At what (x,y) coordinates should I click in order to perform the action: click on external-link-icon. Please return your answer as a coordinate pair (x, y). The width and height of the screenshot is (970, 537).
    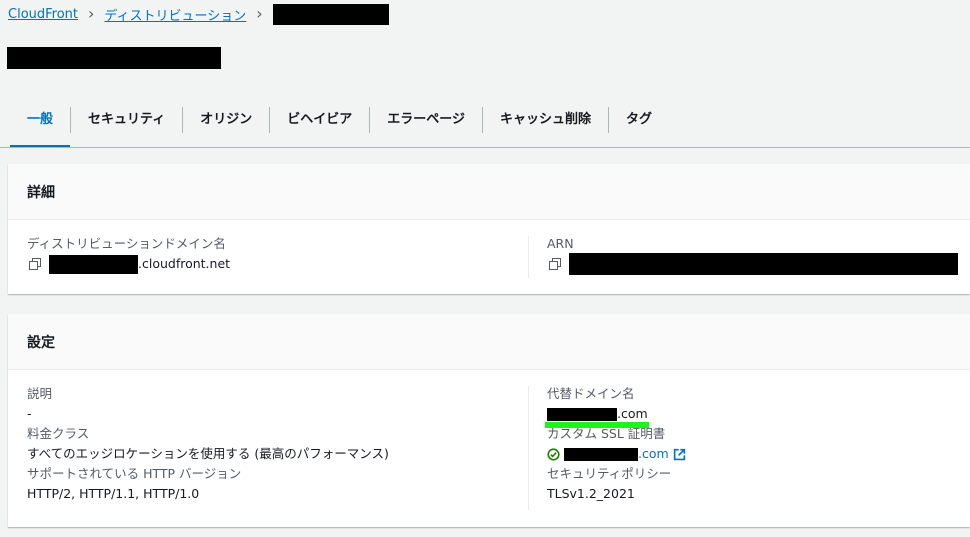
    Looking at the image, I should click on (679, 454).